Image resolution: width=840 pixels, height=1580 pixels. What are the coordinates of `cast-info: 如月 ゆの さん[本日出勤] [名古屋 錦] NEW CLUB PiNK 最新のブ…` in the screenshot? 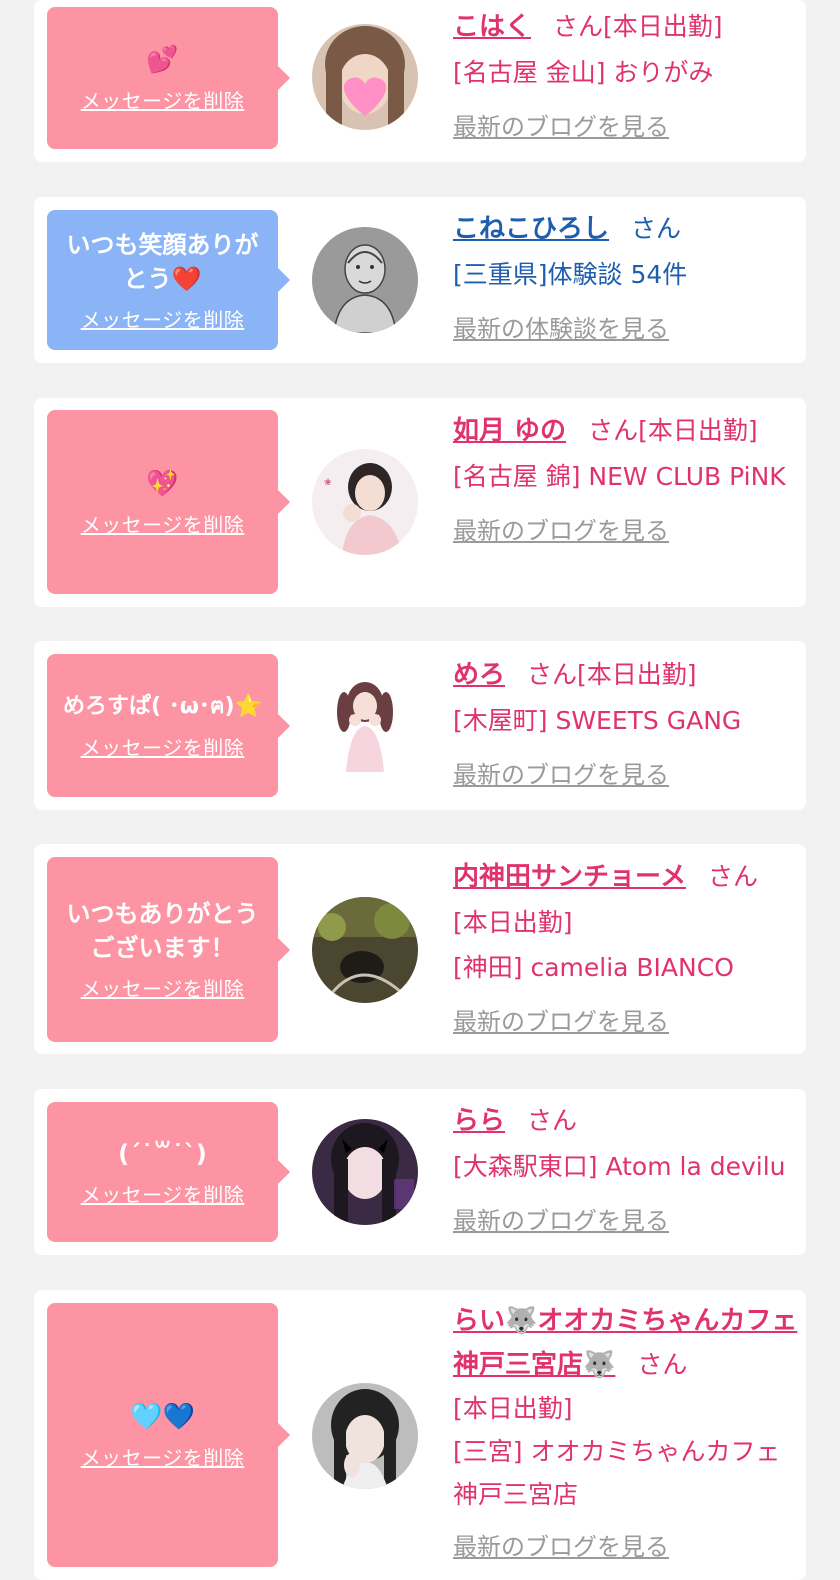 It's located at (625, 481).